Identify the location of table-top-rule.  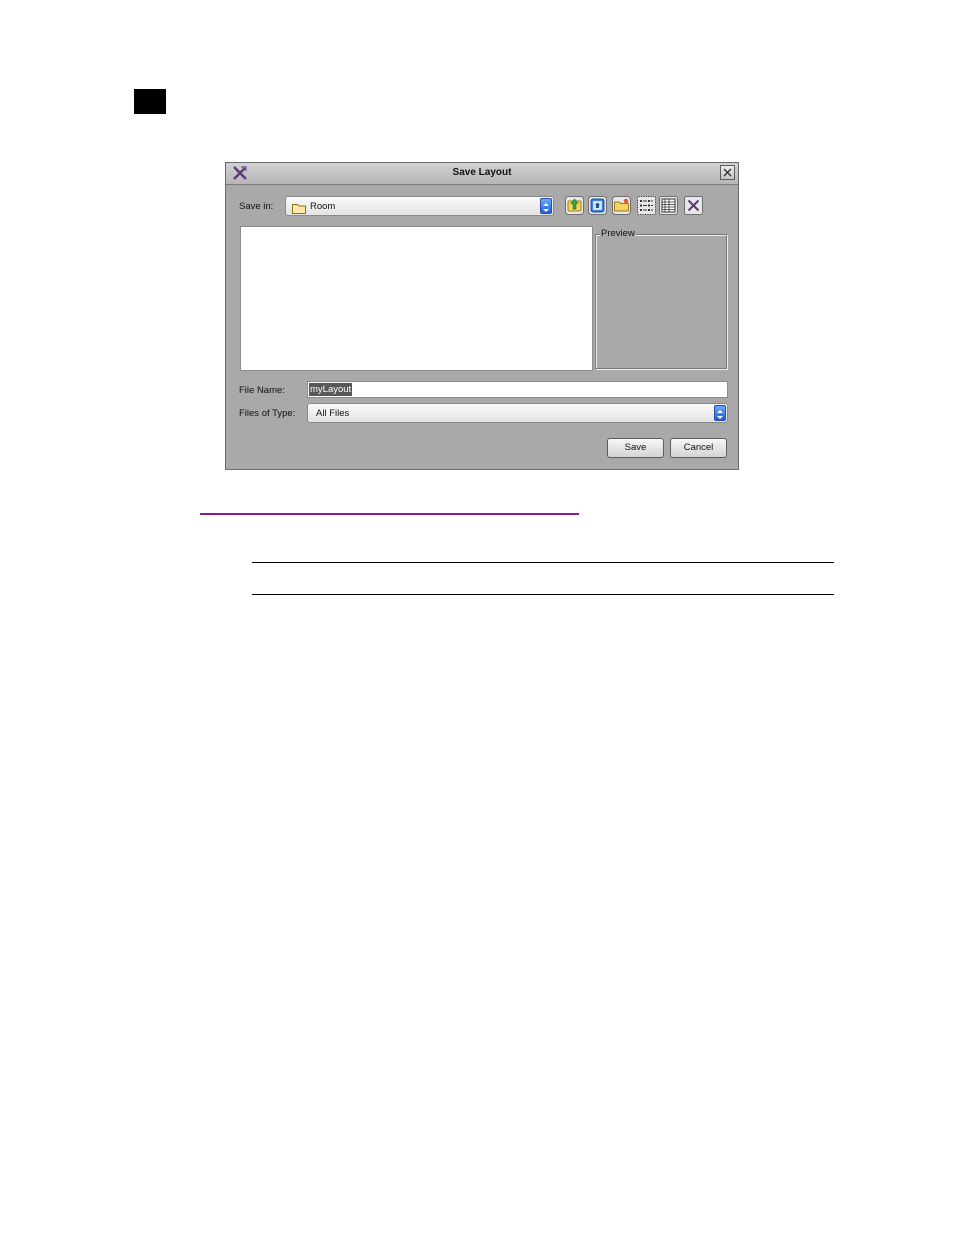
(543, 562).